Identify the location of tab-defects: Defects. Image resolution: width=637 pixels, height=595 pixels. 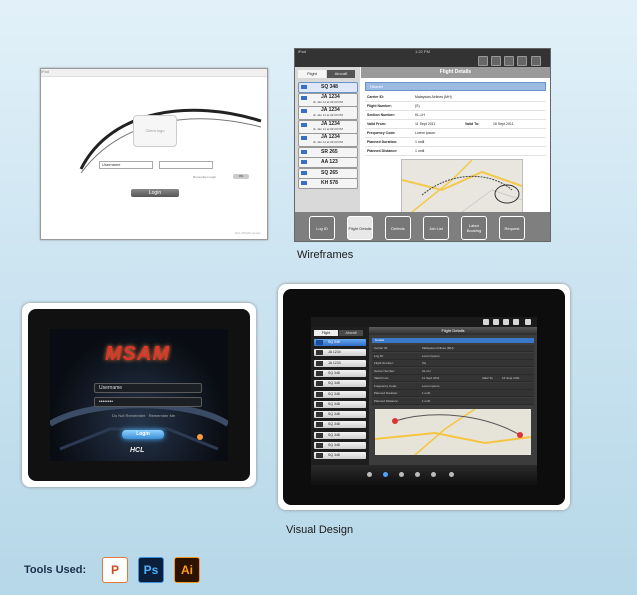
(398, 228).